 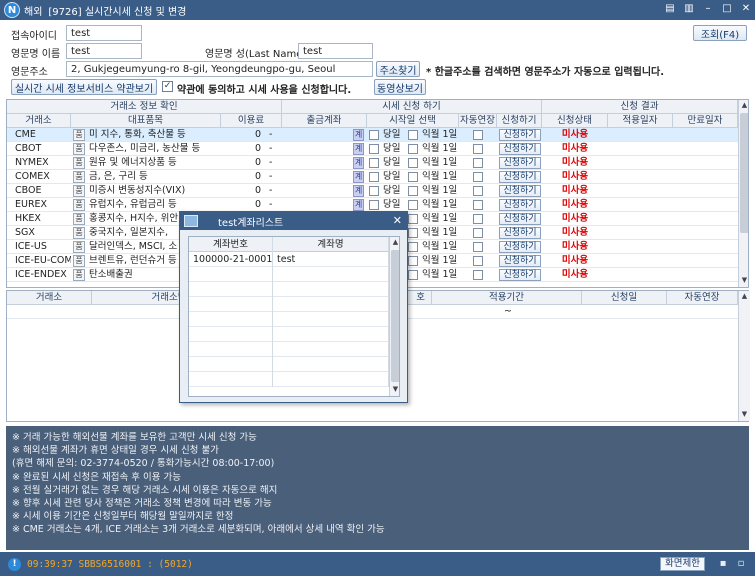 I want to click on eng-first-name-field: test, so click(x=104, y=51).